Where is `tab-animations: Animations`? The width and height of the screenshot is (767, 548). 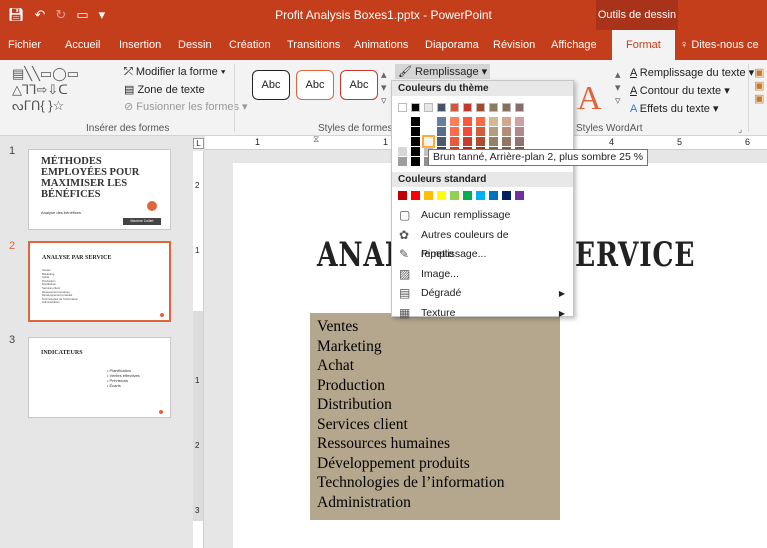 tab-animations: Animations is located at coordinates (381, 45).